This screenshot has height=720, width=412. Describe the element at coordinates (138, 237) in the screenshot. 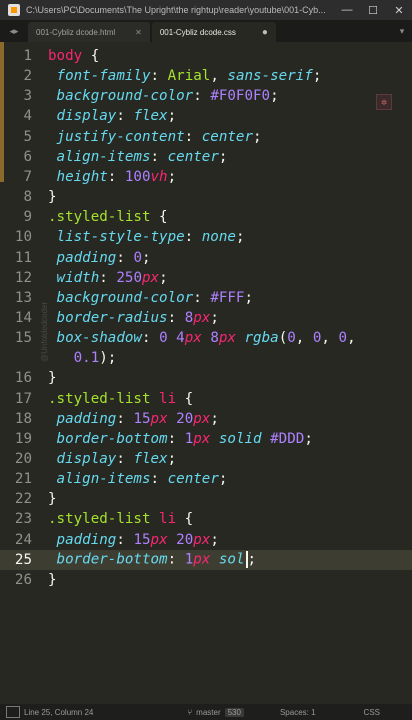

I see `code-text: list-style-type: none;` at that location.